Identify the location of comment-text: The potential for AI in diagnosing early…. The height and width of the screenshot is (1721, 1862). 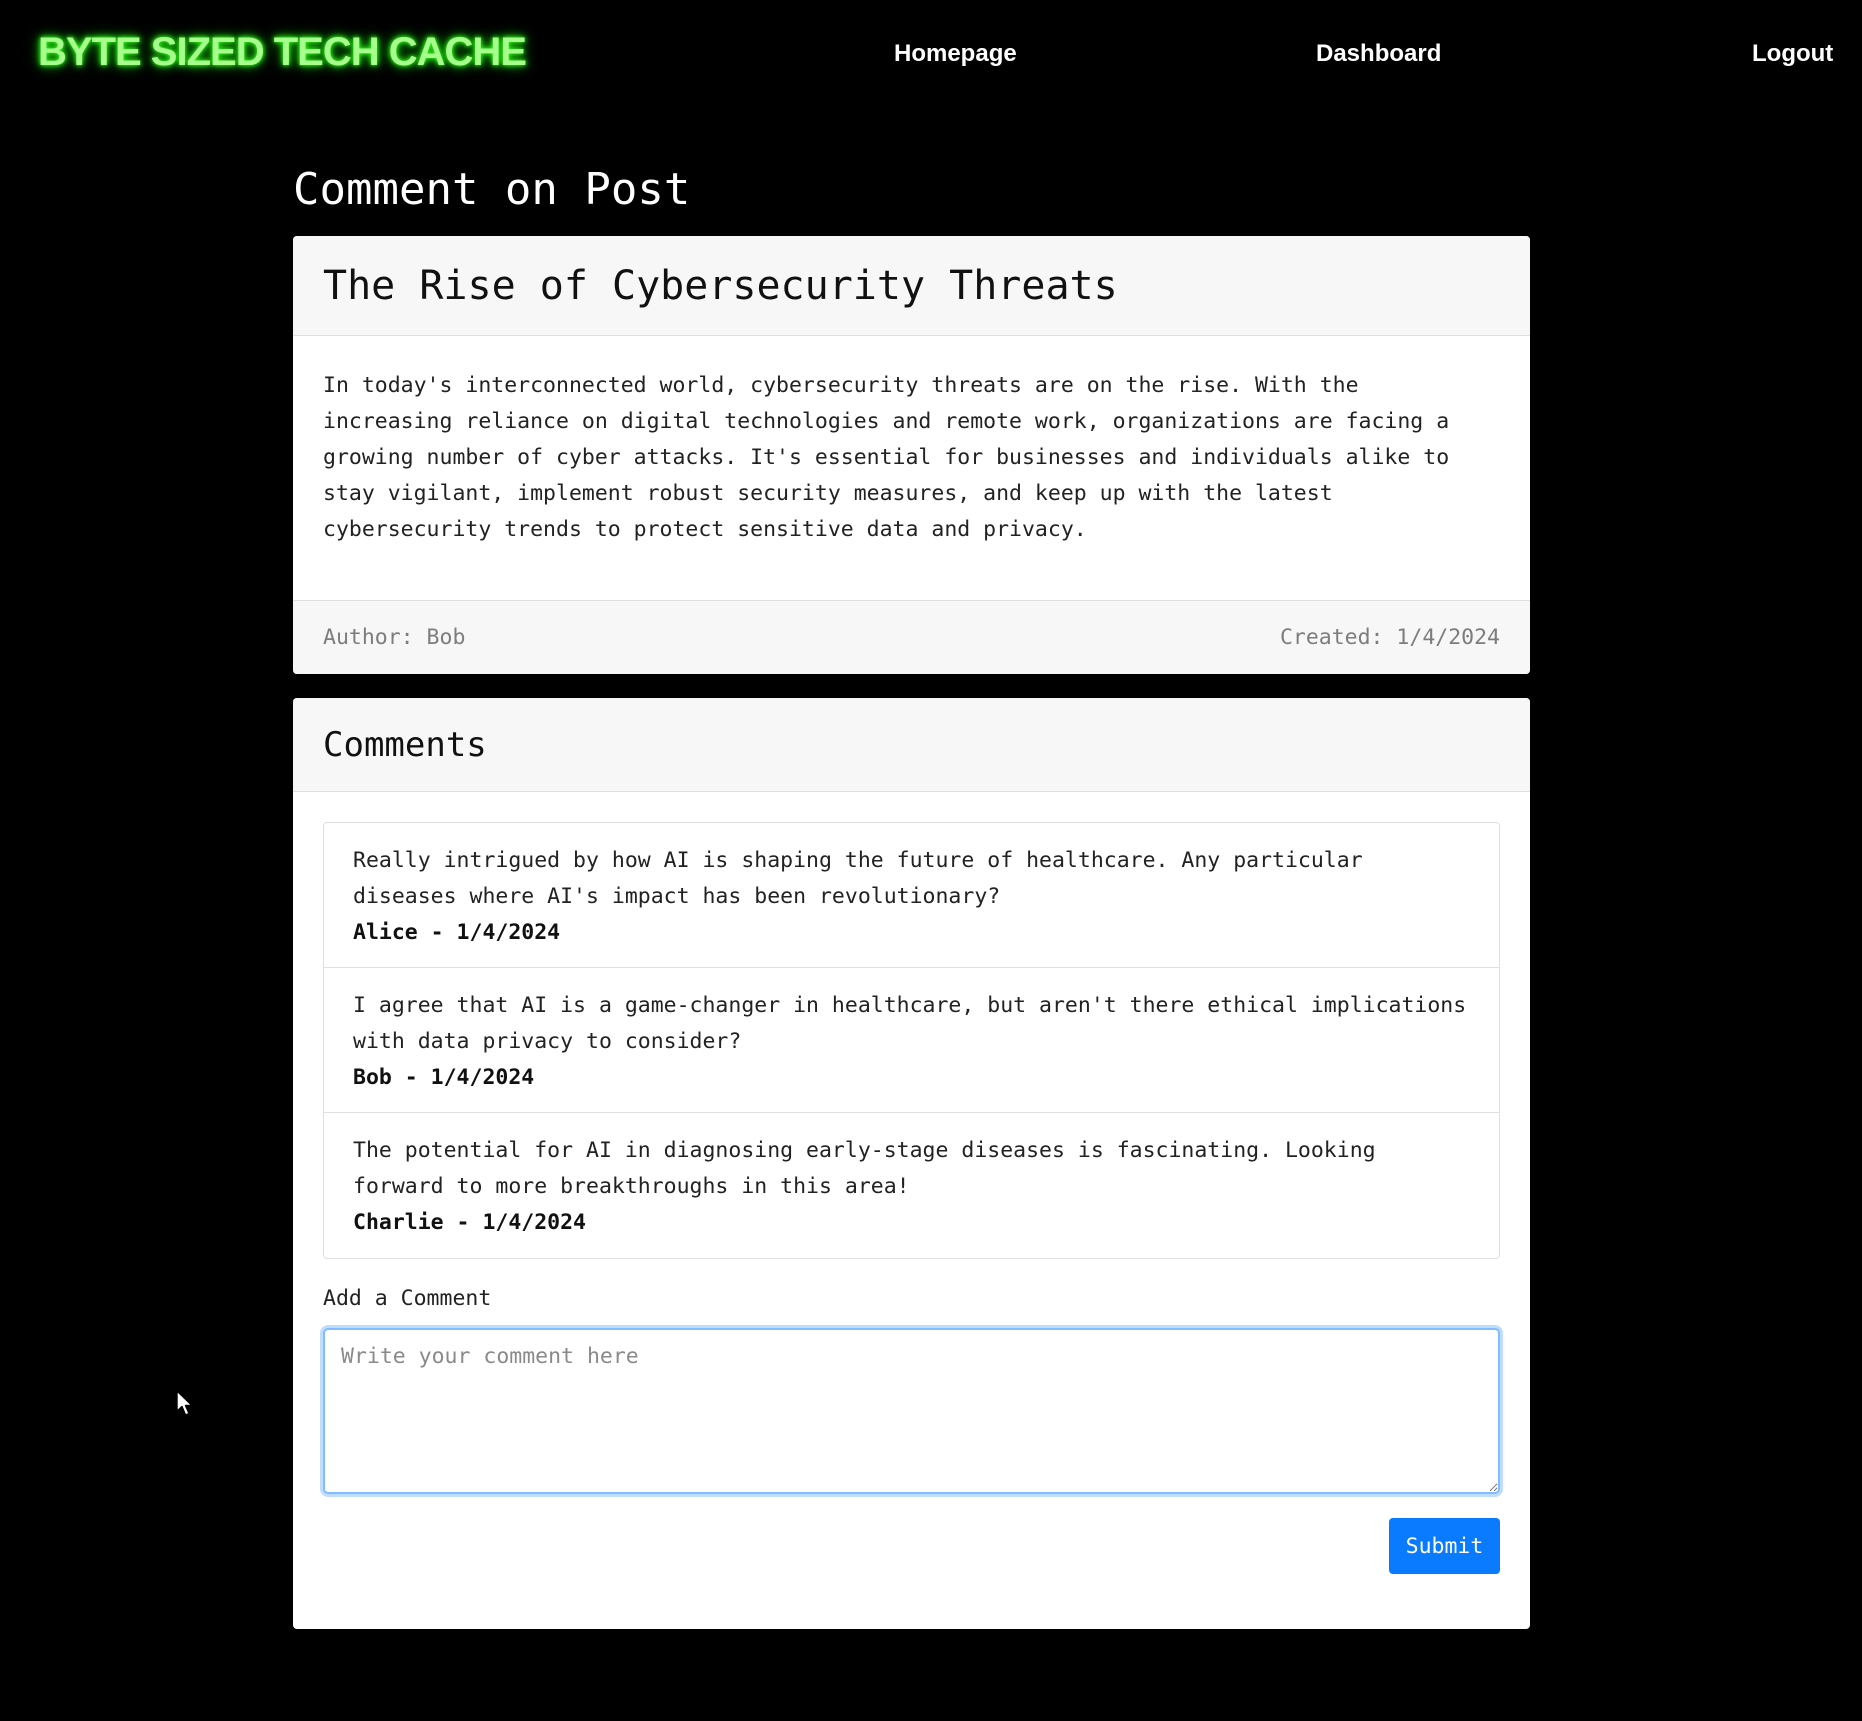
(864, 1168).